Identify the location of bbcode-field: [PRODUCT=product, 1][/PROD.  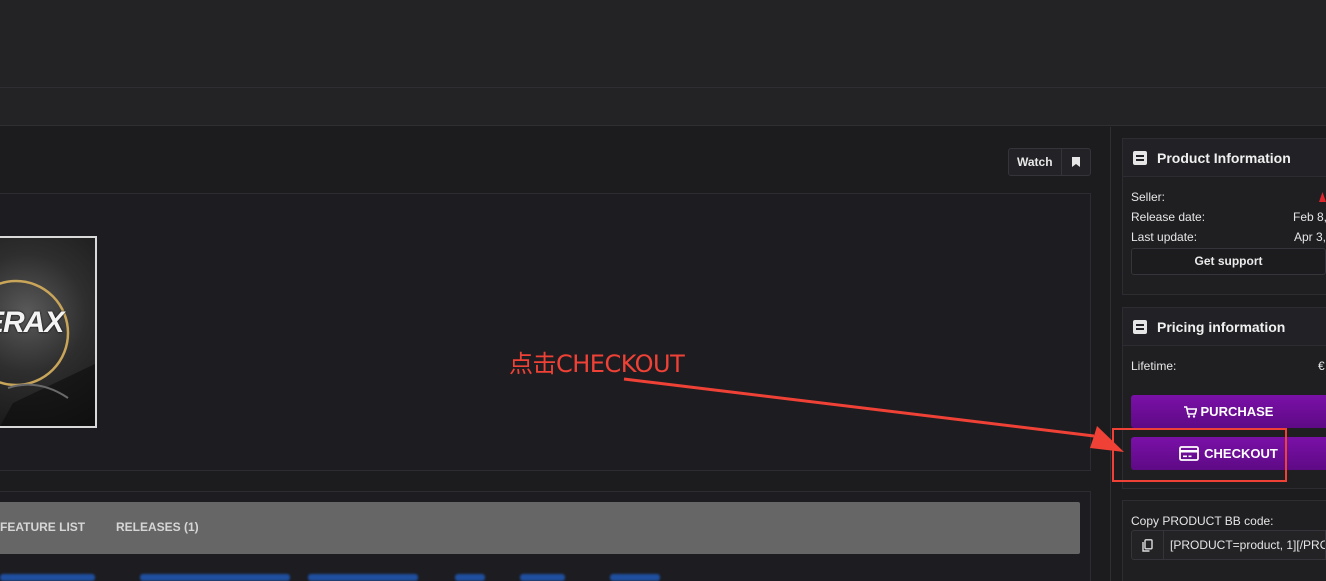
(1228, 545).